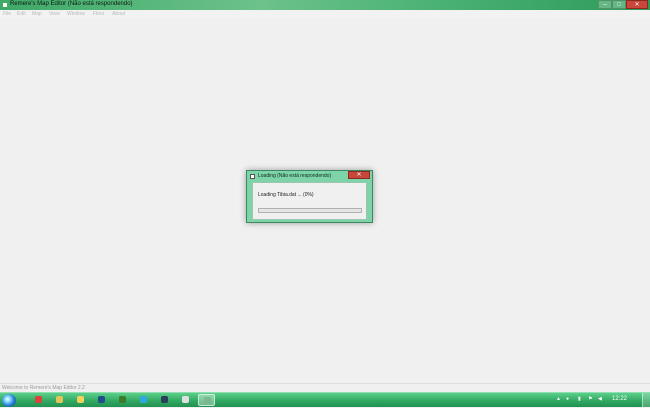 The width and height of the screenshot is (650, 408). I want to click on status-text: Welcome to Remere's Map Editor 2.2, so click(43, 388).